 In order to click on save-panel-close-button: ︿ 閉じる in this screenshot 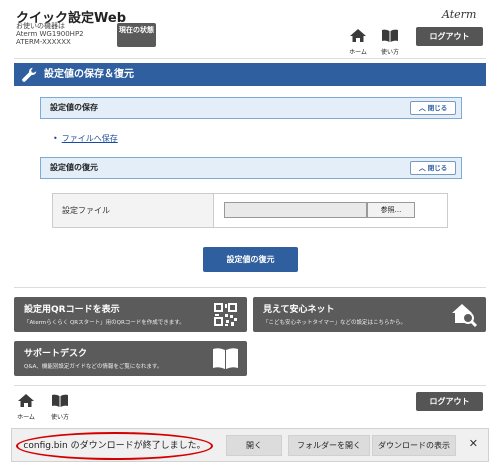, I will do `click(433, 108)`.